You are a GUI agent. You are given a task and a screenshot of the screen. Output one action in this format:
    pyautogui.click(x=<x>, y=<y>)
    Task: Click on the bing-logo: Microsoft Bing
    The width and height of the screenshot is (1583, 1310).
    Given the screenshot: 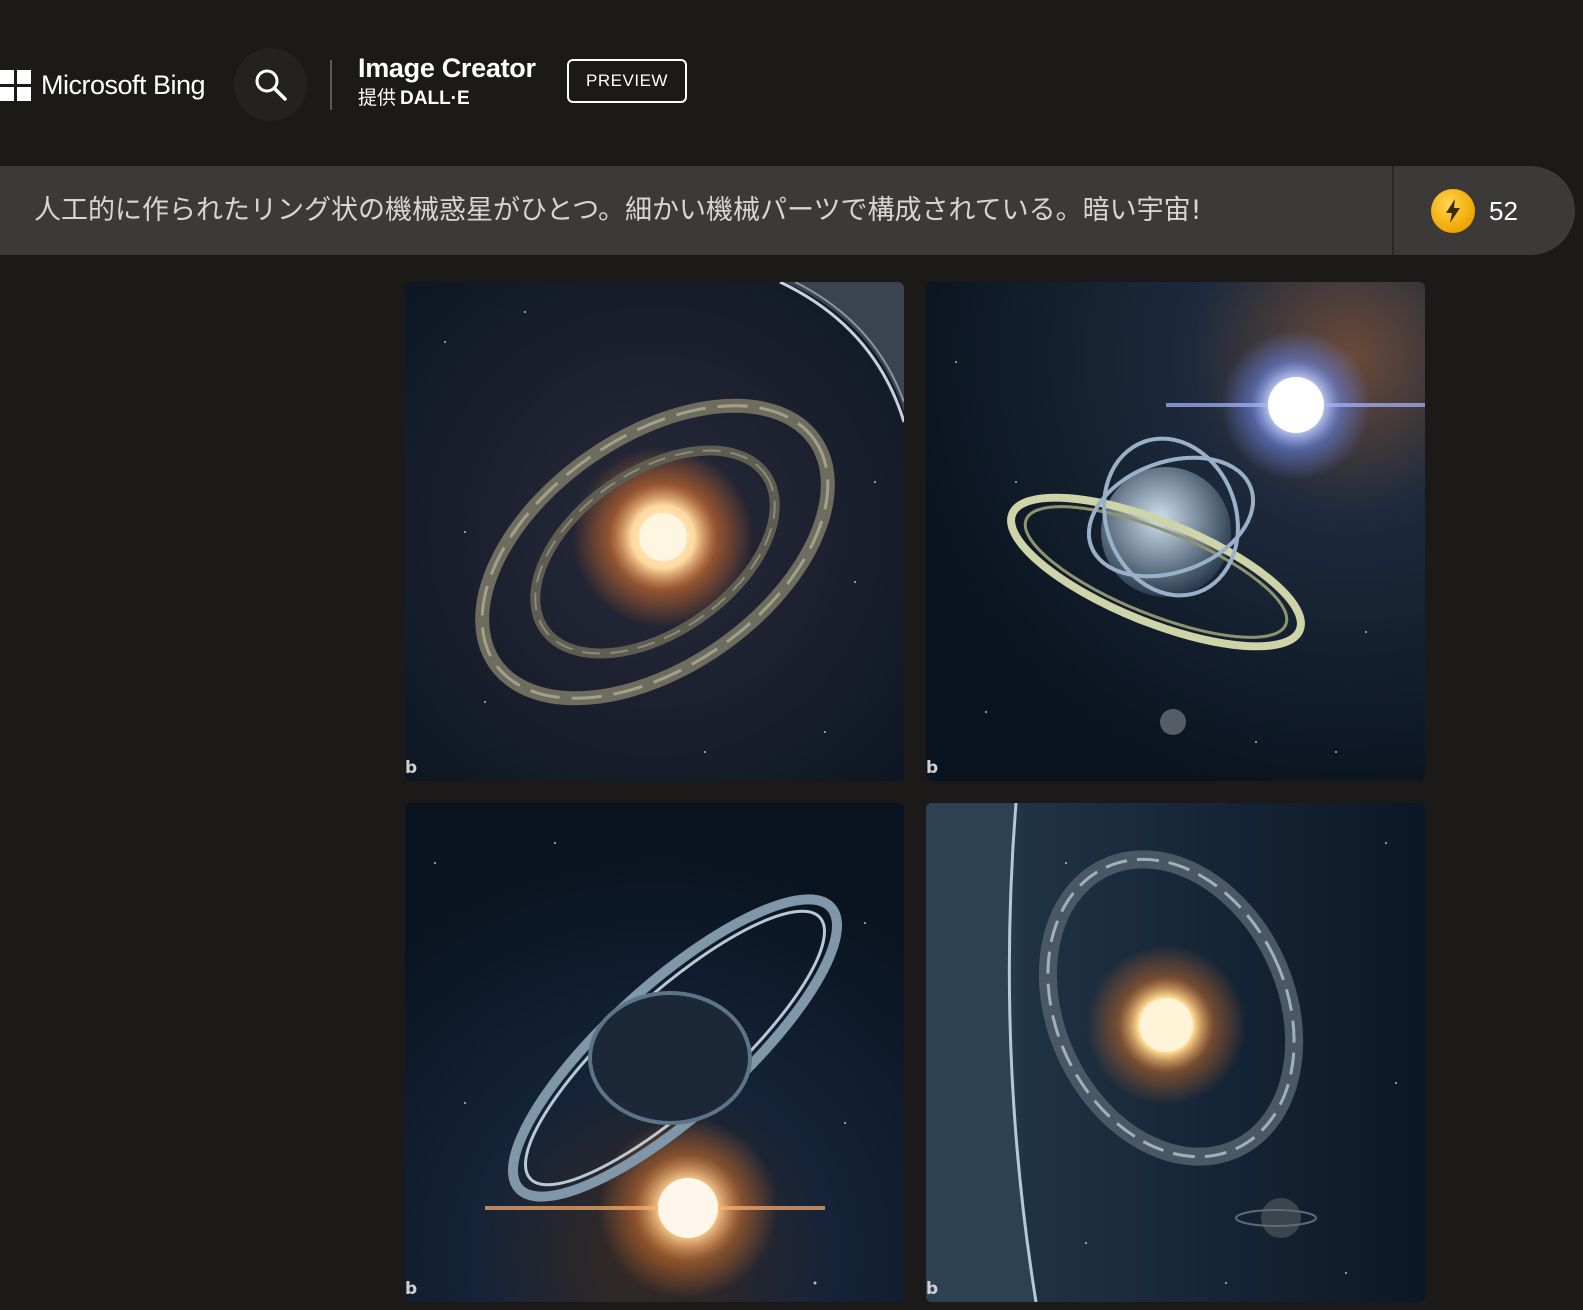 What is the action you would take?
    pyautogui.click(x=103, y=85)
    